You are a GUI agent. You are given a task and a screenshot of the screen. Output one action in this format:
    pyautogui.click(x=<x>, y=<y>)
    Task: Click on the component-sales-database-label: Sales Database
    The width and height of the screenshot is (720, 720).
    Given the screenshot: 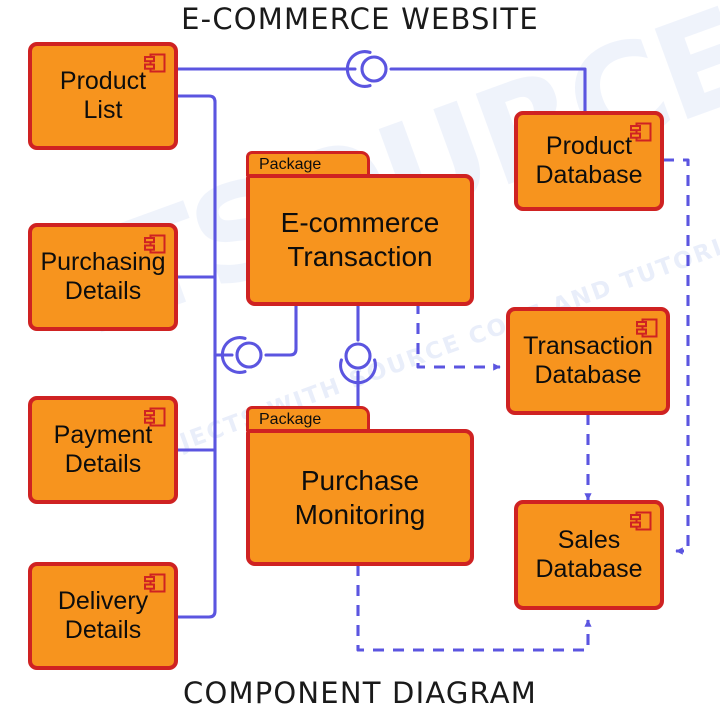 What is the action you would take?
    pyautogui.click(x=589, y=554)
    